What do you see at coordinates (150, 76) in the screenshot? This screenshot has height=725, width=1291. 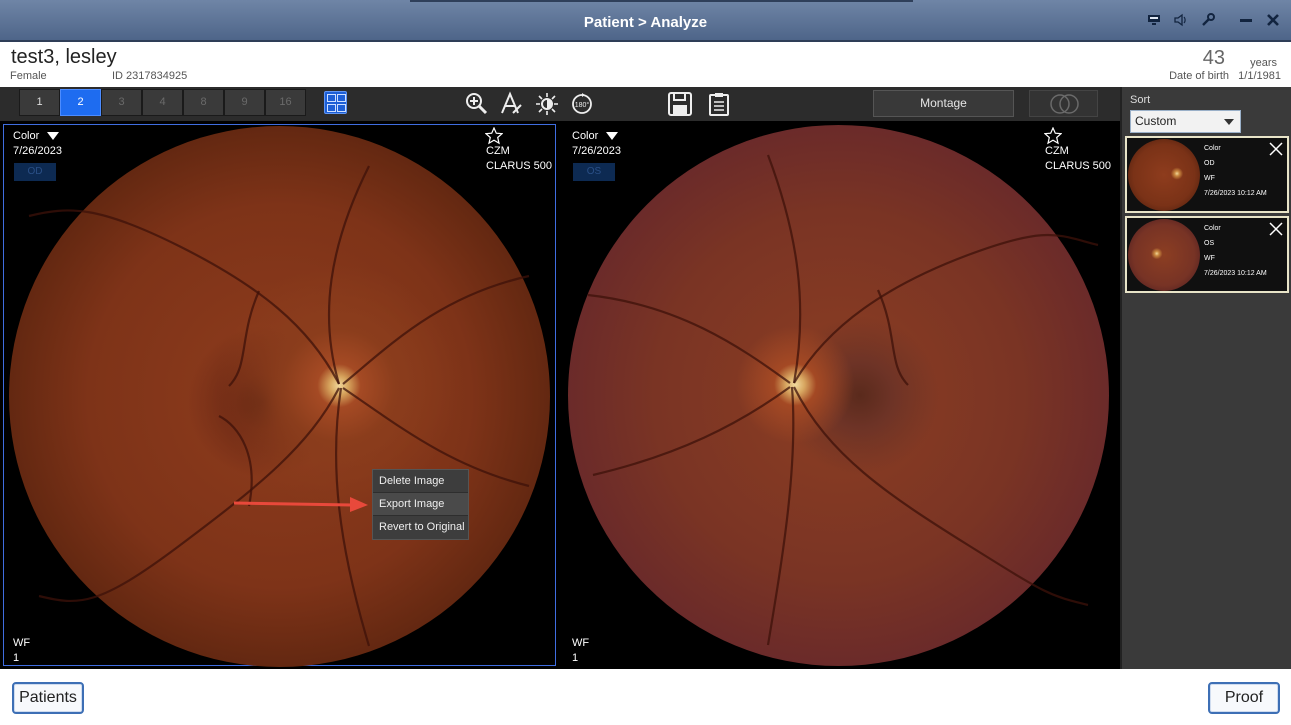 I see `patient-id: ID 2317834925` at bounding box center [150, 76].